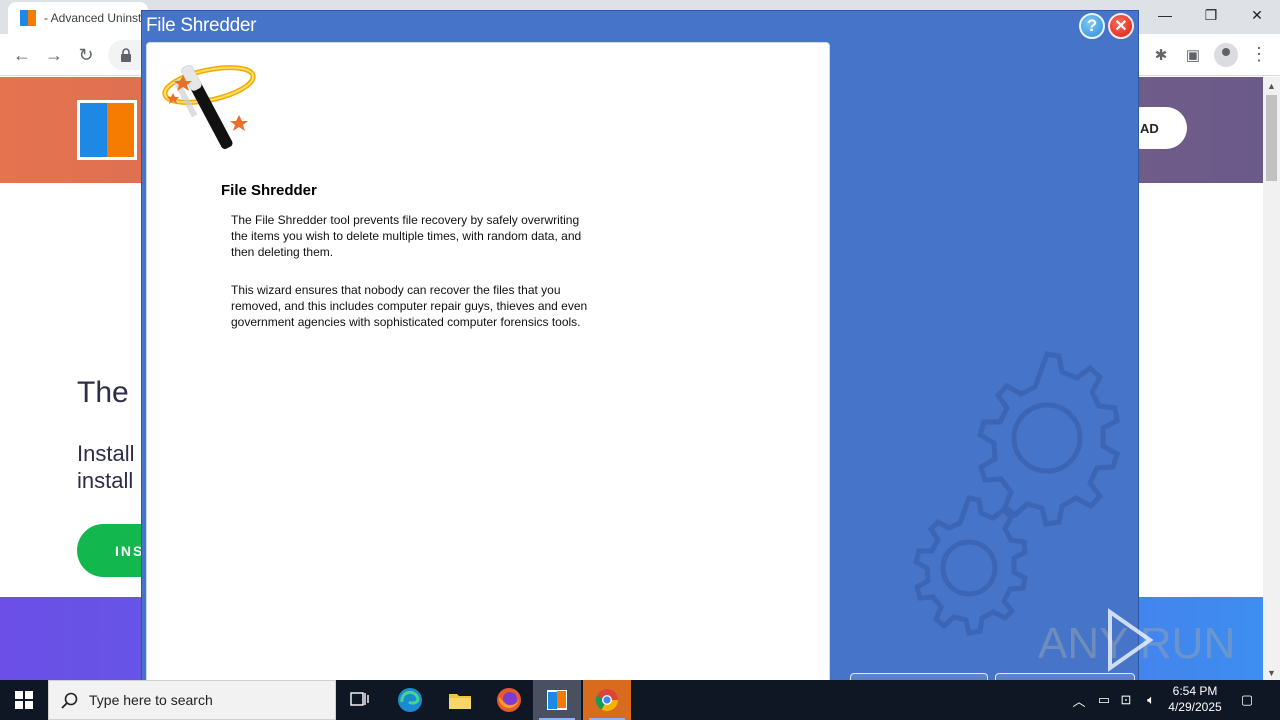 This screenshot has width=1280, height=720. I want to click on taskbar-search-box: Type here to search, so click(192, 700).